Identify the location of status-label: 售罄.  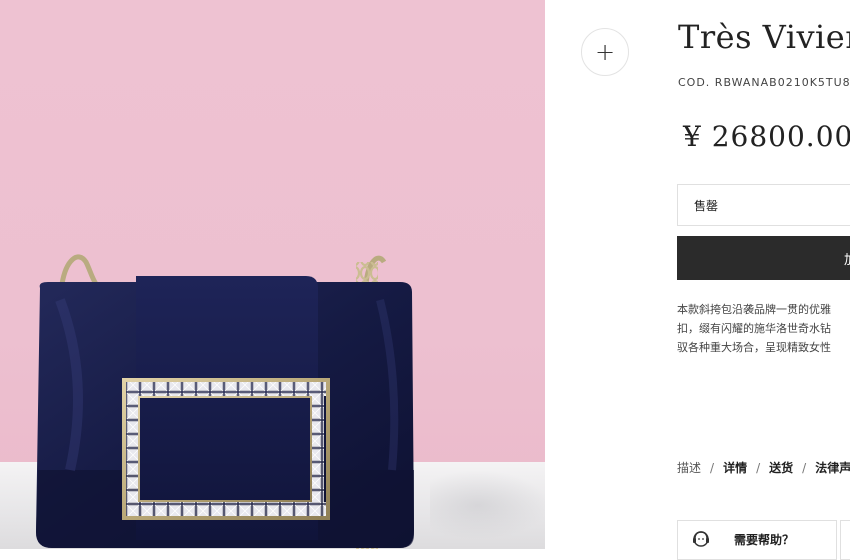
(706, 205).